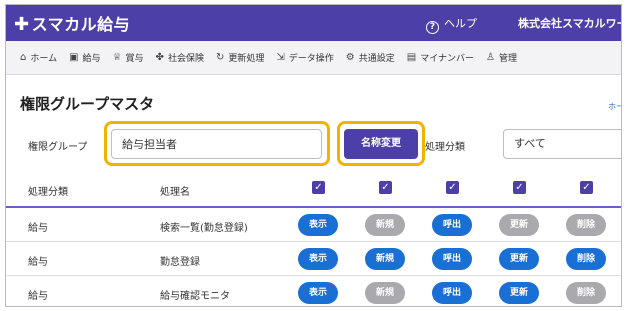  What do you see at coordinates (220, 57) in the screenshot?
I see `nav-icon: ↻` at bounding box center [220, 57].